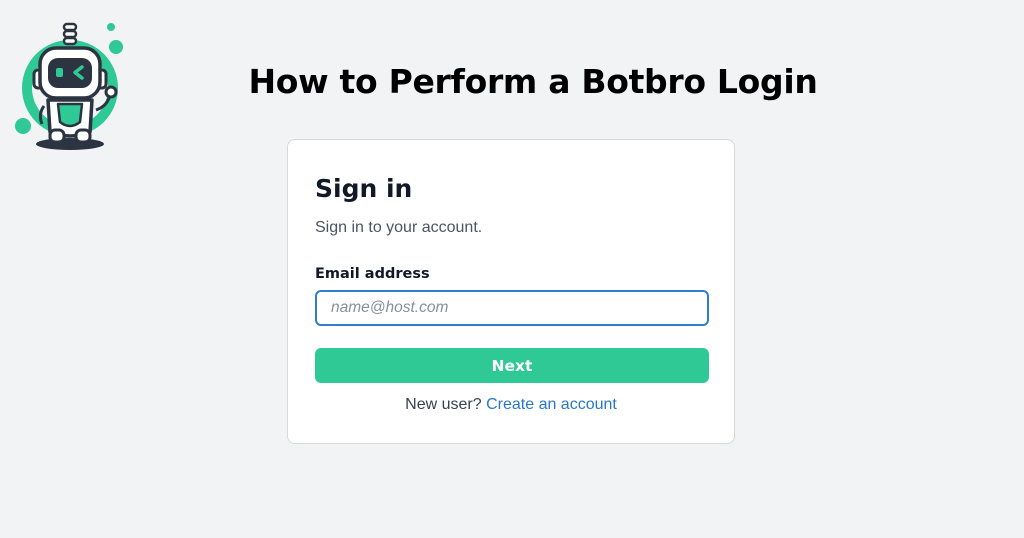 The image size is (1024, 538). Describe the element at coordinates (533, 81) in the screenshot. I see `page-title: How to Perform a Botbro Login` at that location.